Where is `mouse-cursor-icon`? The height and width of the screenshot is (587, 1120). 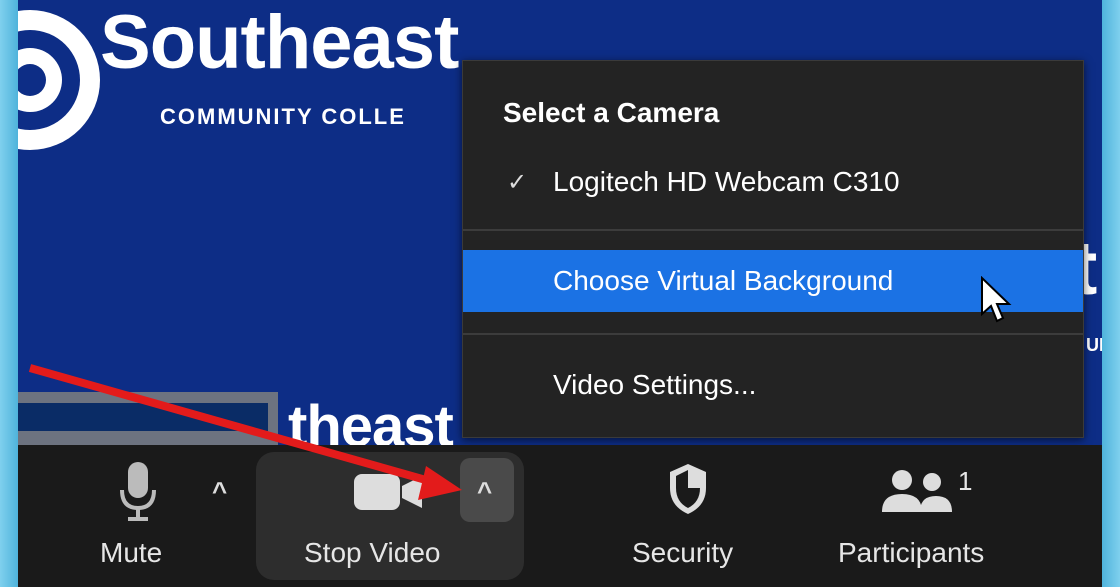
mouse-cursor-icon is located at coordinates (996, 299).